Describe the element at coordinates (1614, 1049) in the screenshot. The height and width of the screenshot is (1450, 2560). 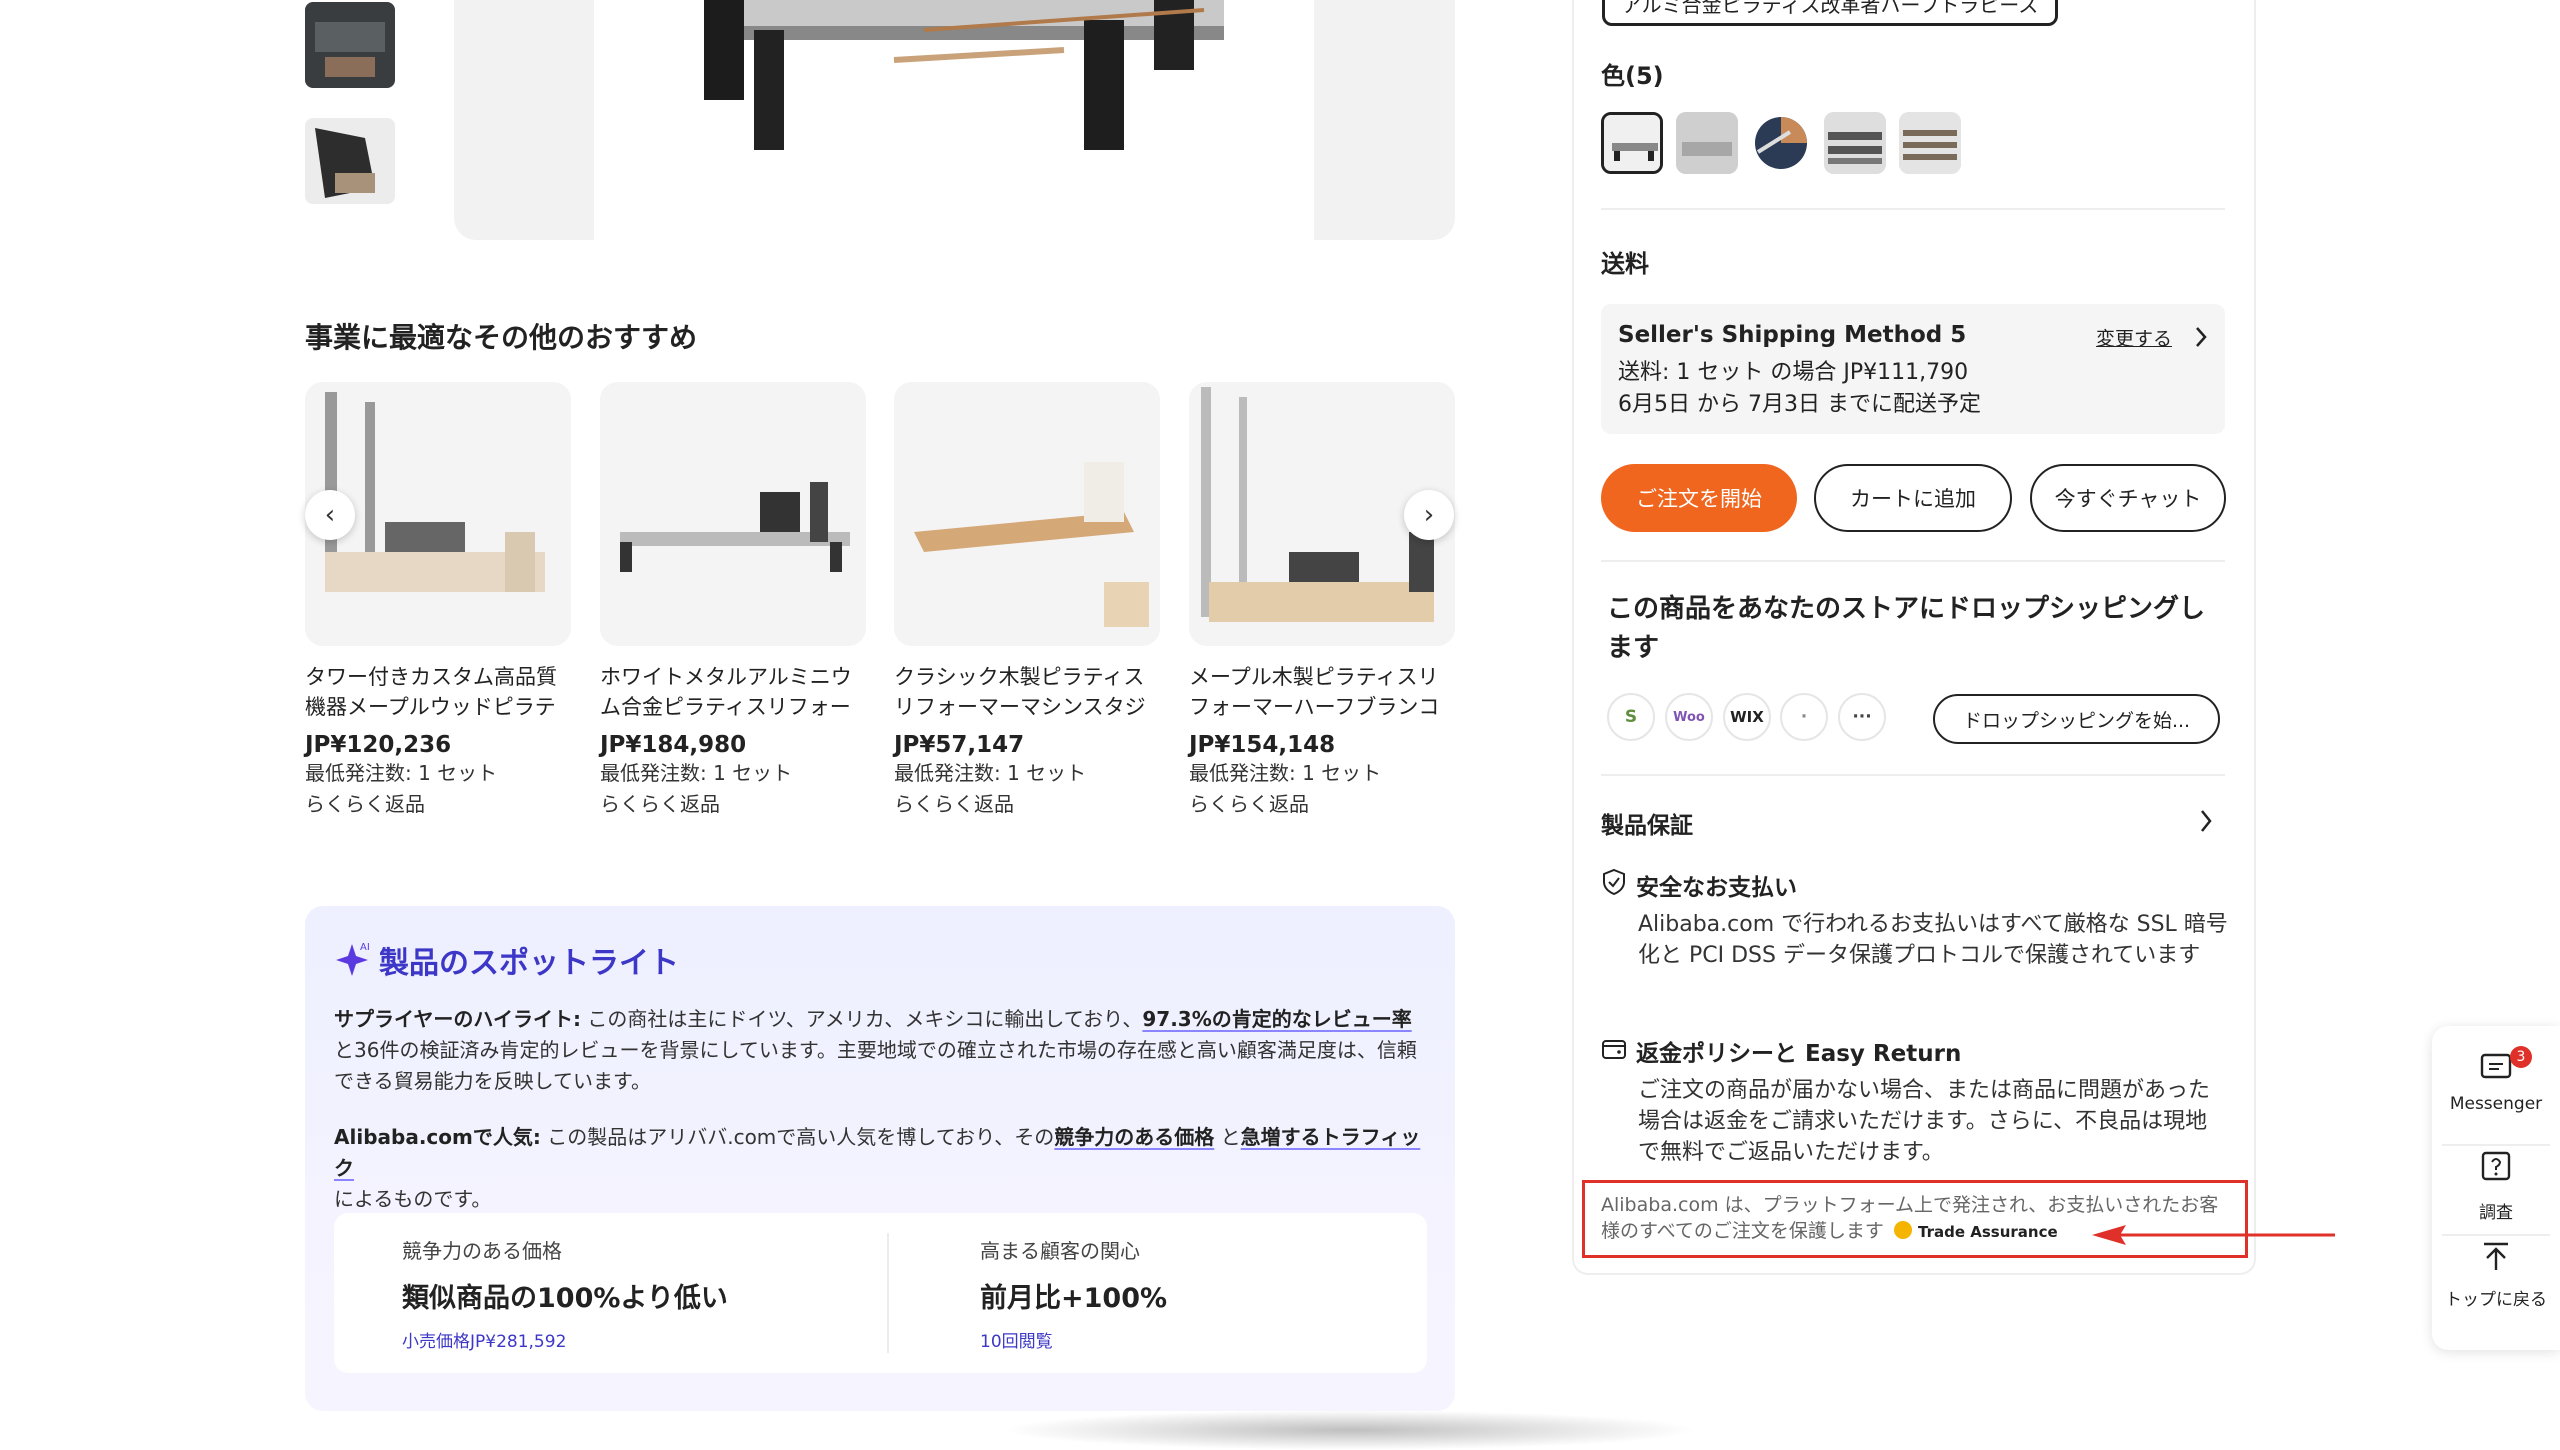
I see `wallet-icon` at that location.